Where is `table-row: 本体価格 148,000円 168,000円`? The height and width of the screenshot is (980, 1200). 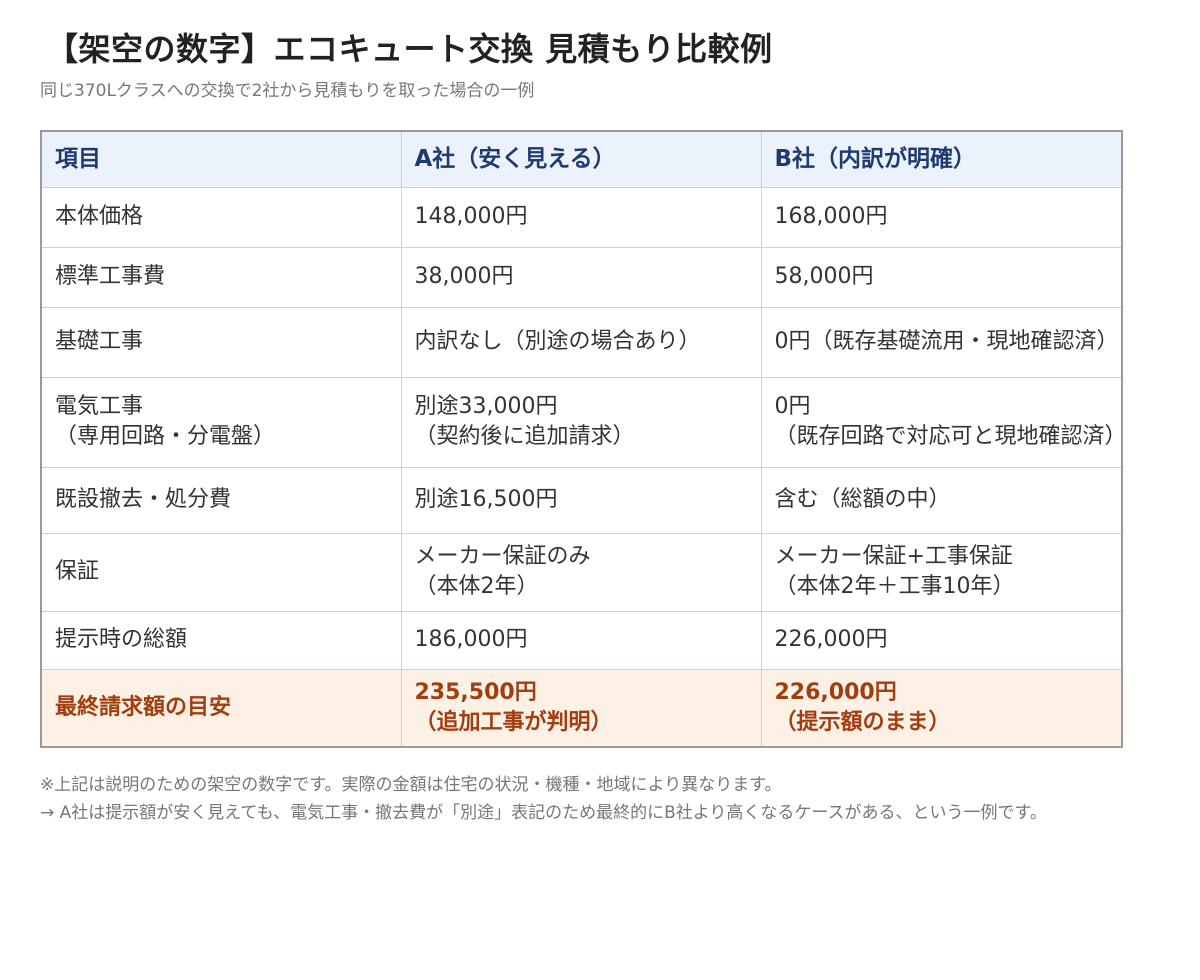 table-row: 本体価格 148,000円 168,000円 is located at coordinates (582, 217).